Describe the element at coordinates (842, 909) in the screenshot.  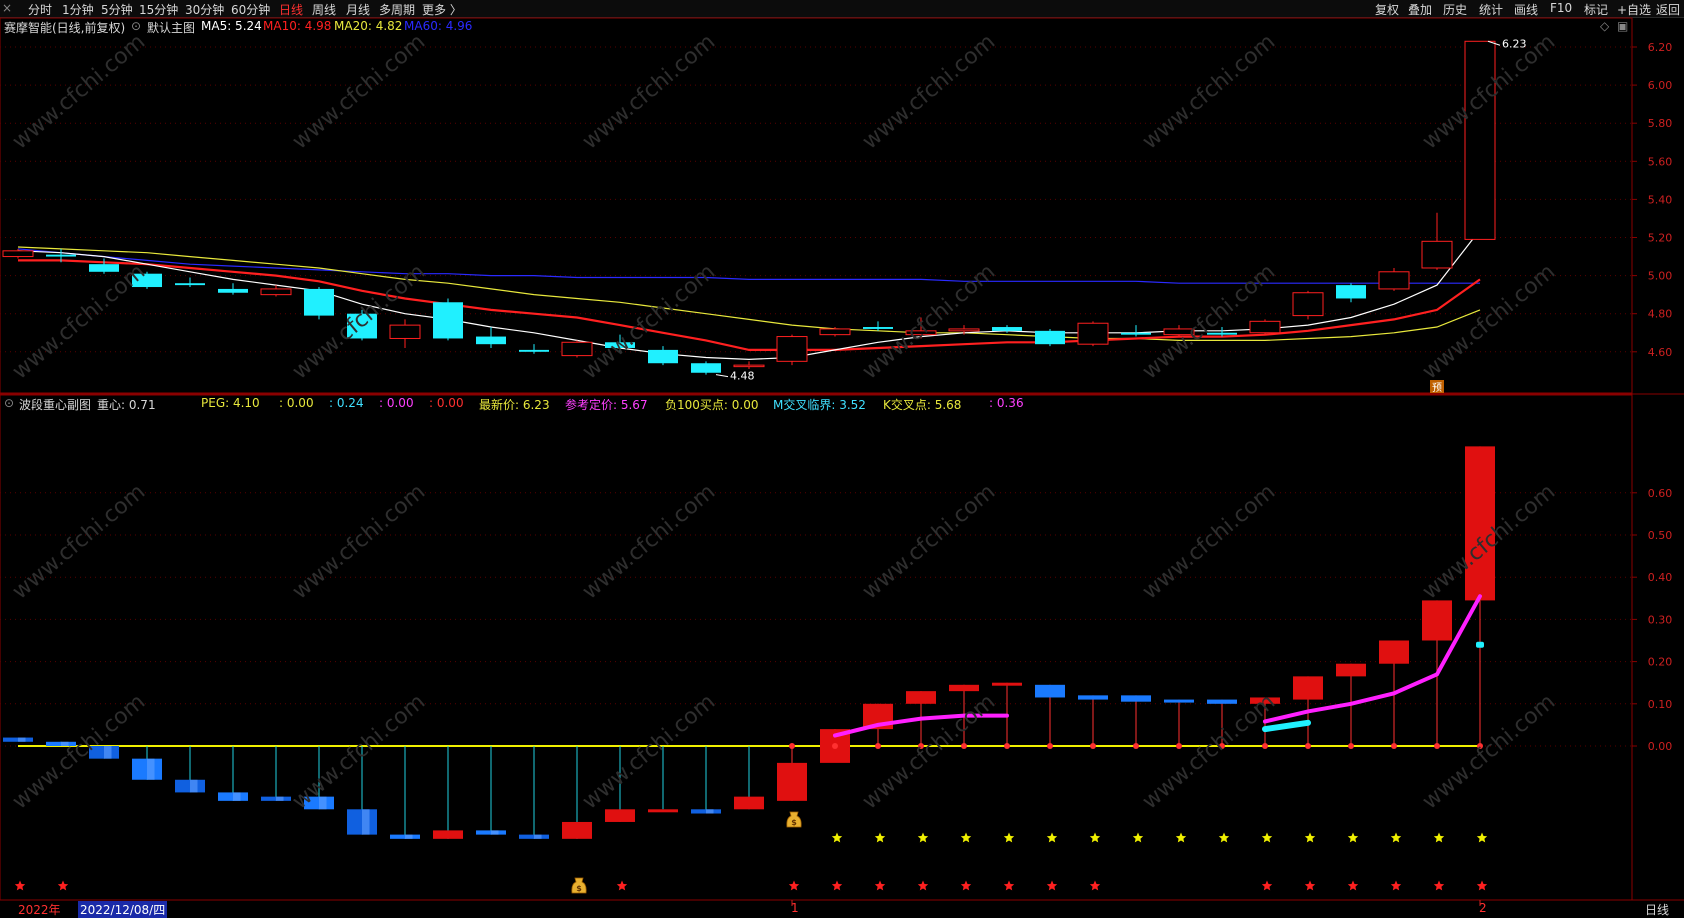
I see `time-axis-footer: 2022年 2022/12/08/四 1 2 日线` at that location.